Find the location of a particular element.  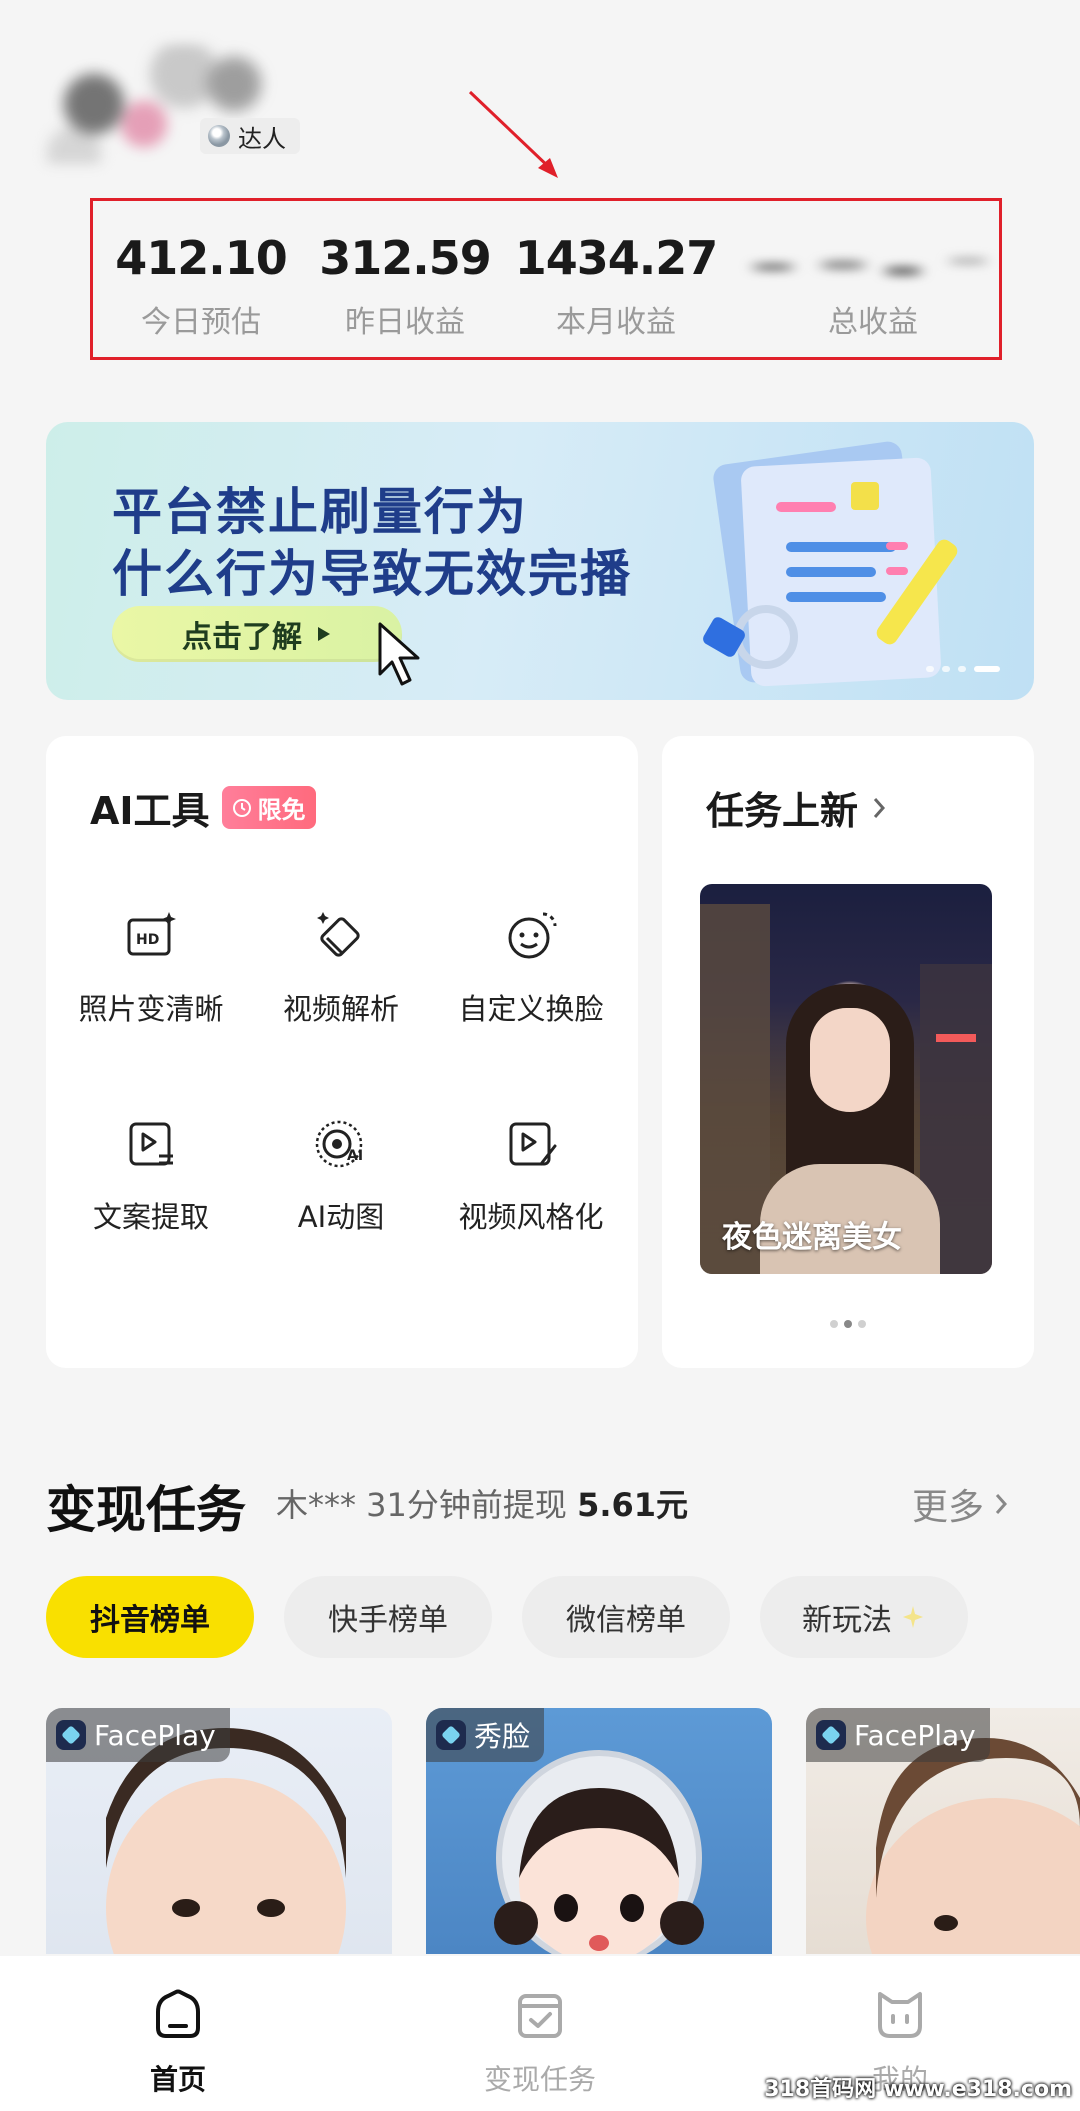

site-watermark: 318首码网 www.e318.com is located at coordinates (918, 2089).